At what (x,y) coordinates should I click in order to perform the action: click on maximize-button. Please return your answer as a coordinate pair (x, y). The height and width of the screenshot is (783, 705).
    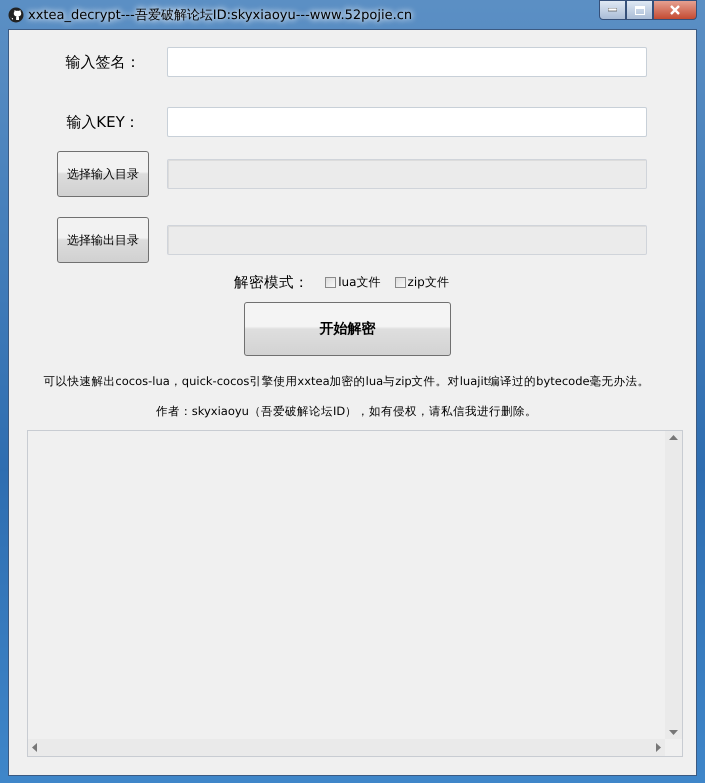
    Looking at the image, I should click on (639, 10).